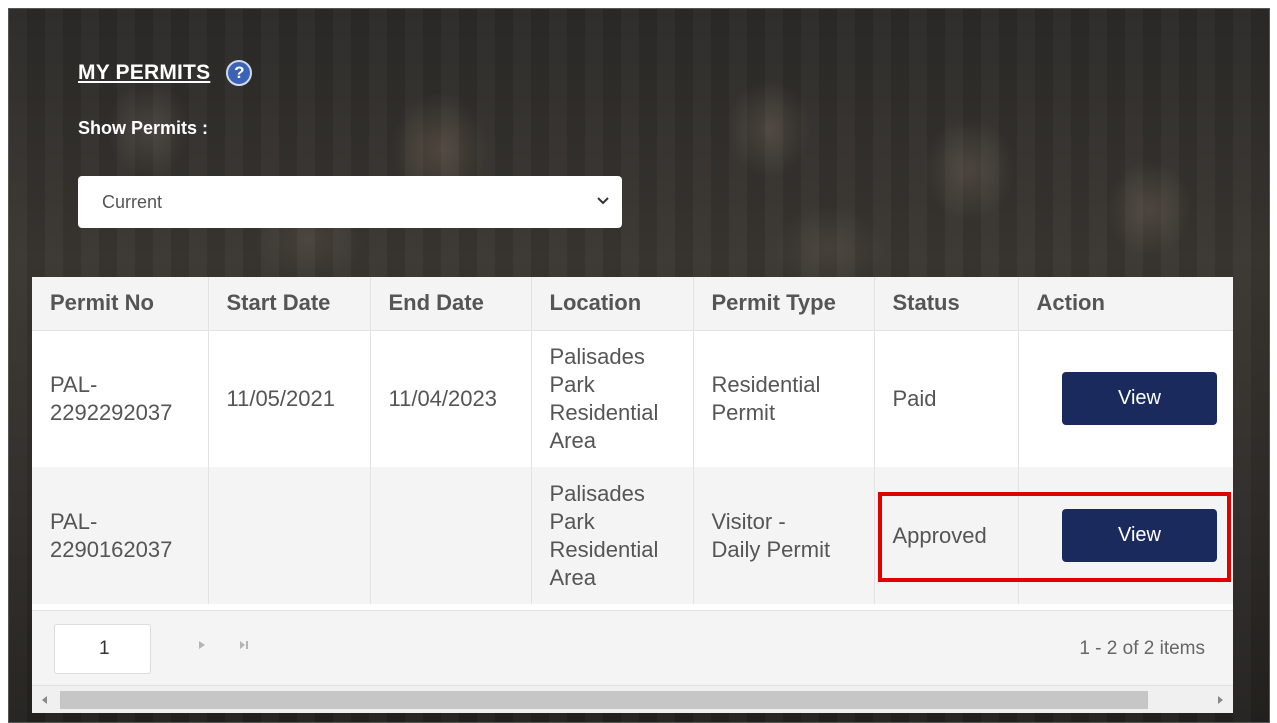 This screenshot has height=723, width=1277. Describe the element at coordinates (632, 647) in the screenshot. I see `pagination-bar: 1 1 - 2 of 2 items` at that location.